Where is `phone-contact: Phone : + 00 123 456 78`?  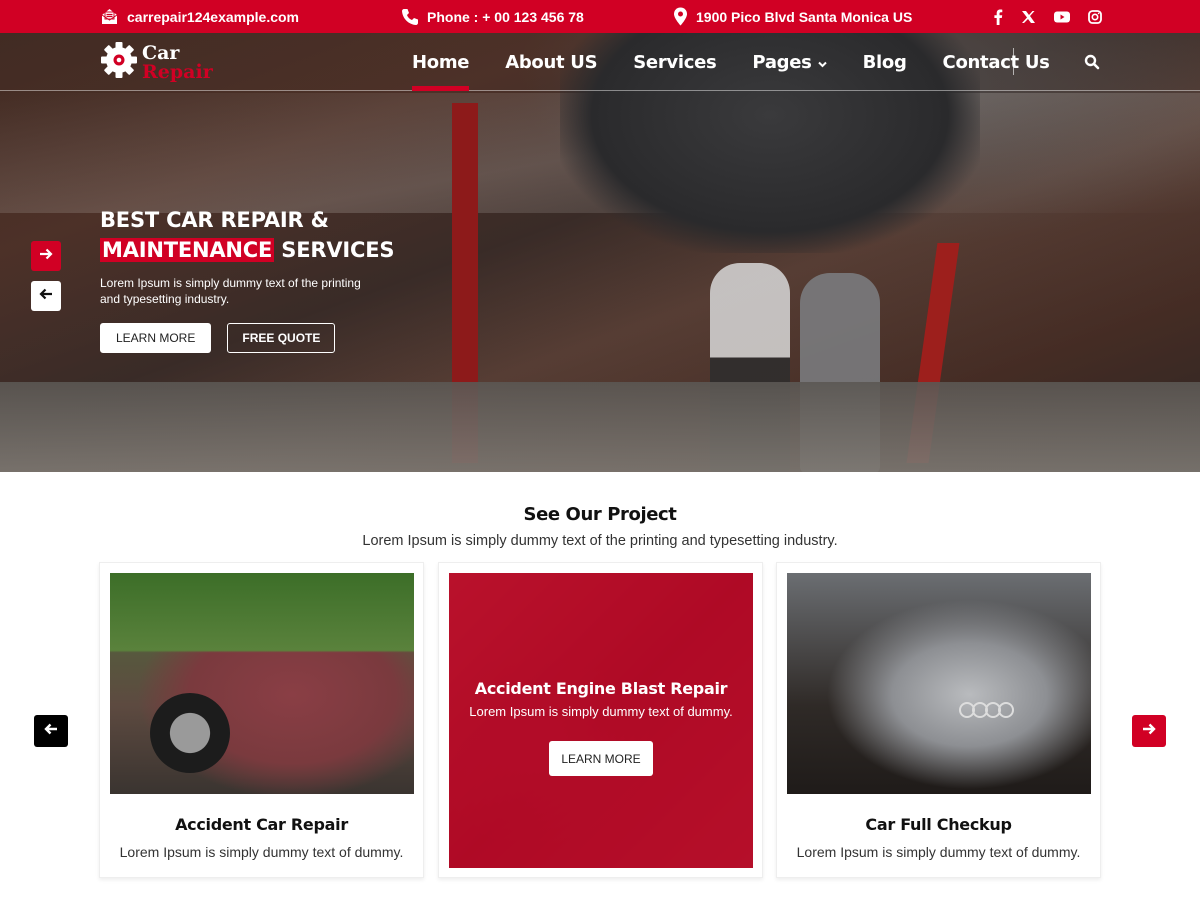 phone-contact: Phone : + 00 123 456 78 is located at coordinates (492, 16).